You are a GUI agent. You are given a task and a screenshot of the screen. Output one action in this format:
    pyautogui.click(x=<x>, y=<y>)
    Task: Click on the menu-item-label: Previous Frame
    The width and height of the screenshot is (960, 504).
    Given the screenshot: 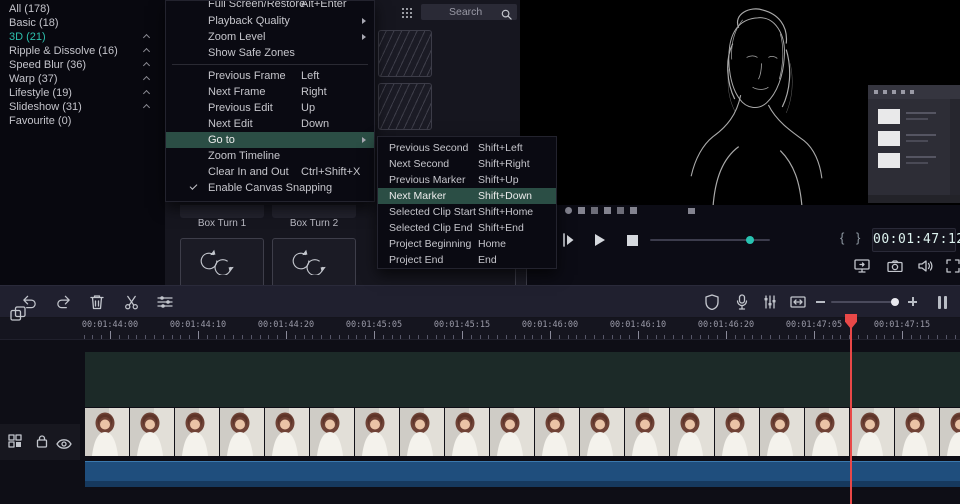 What is the action you would take?
    pyautogui.click(x=247, y=76)
    